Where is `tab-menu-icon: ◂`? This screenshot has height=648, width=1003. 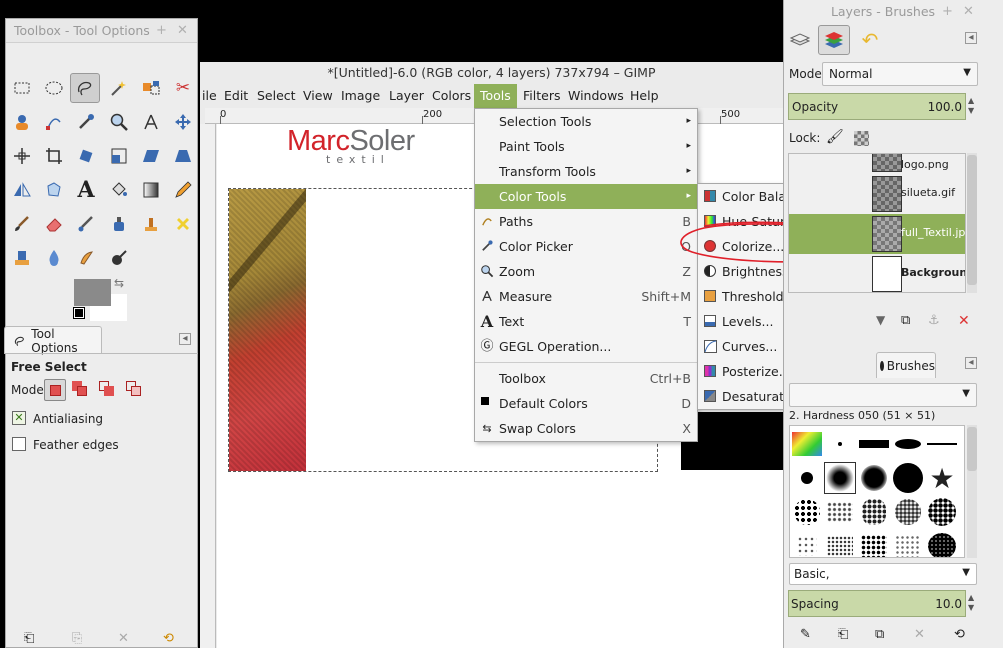
tab-menu-icon: ◂ is located at coordinates (971, 363).